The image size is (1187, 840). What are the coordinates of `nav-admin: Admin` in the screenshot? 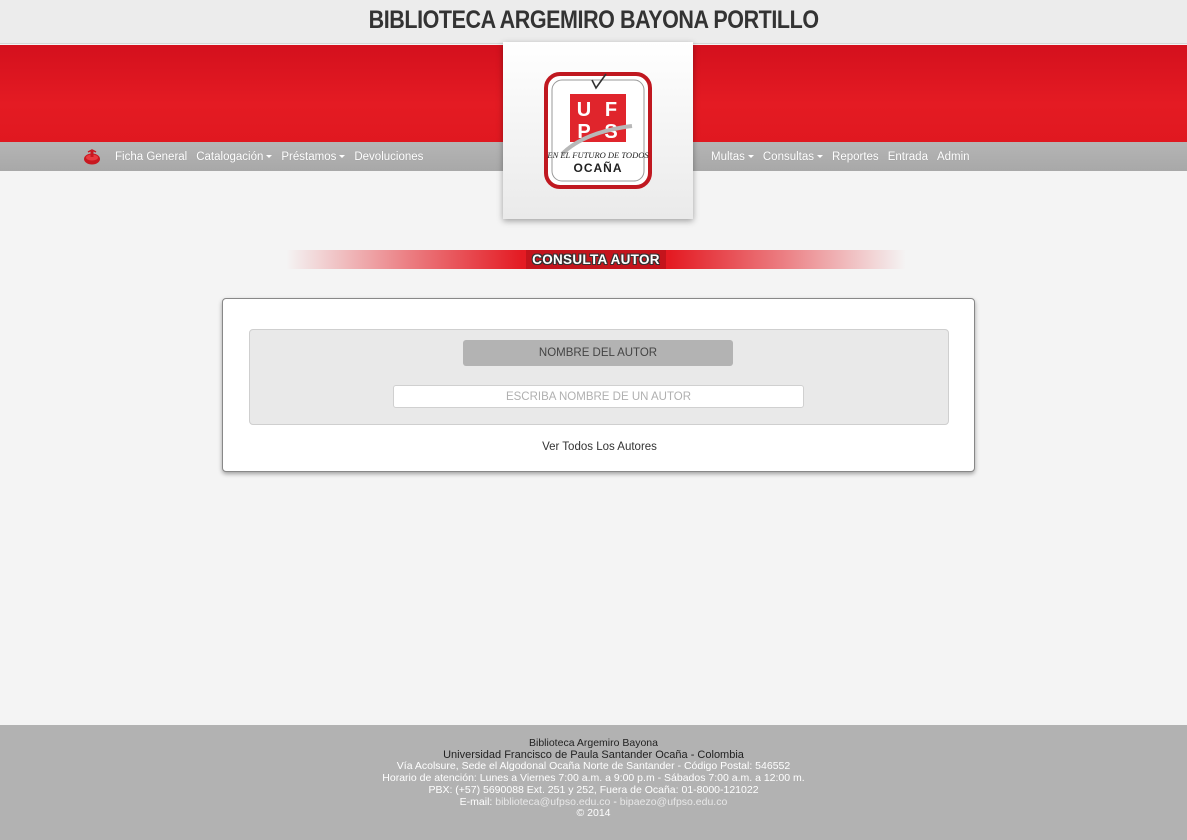 It's located at (953, 157).